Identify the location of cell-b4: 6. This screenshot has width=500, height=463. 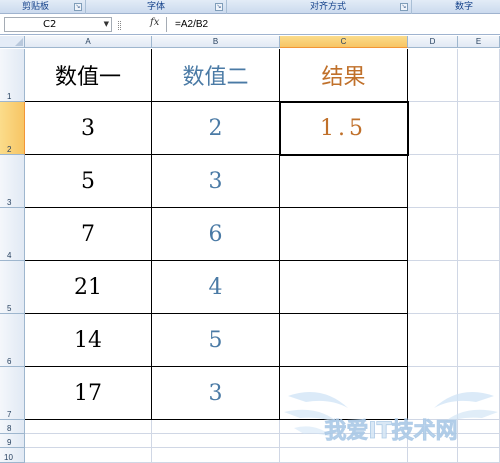
(216, 234).